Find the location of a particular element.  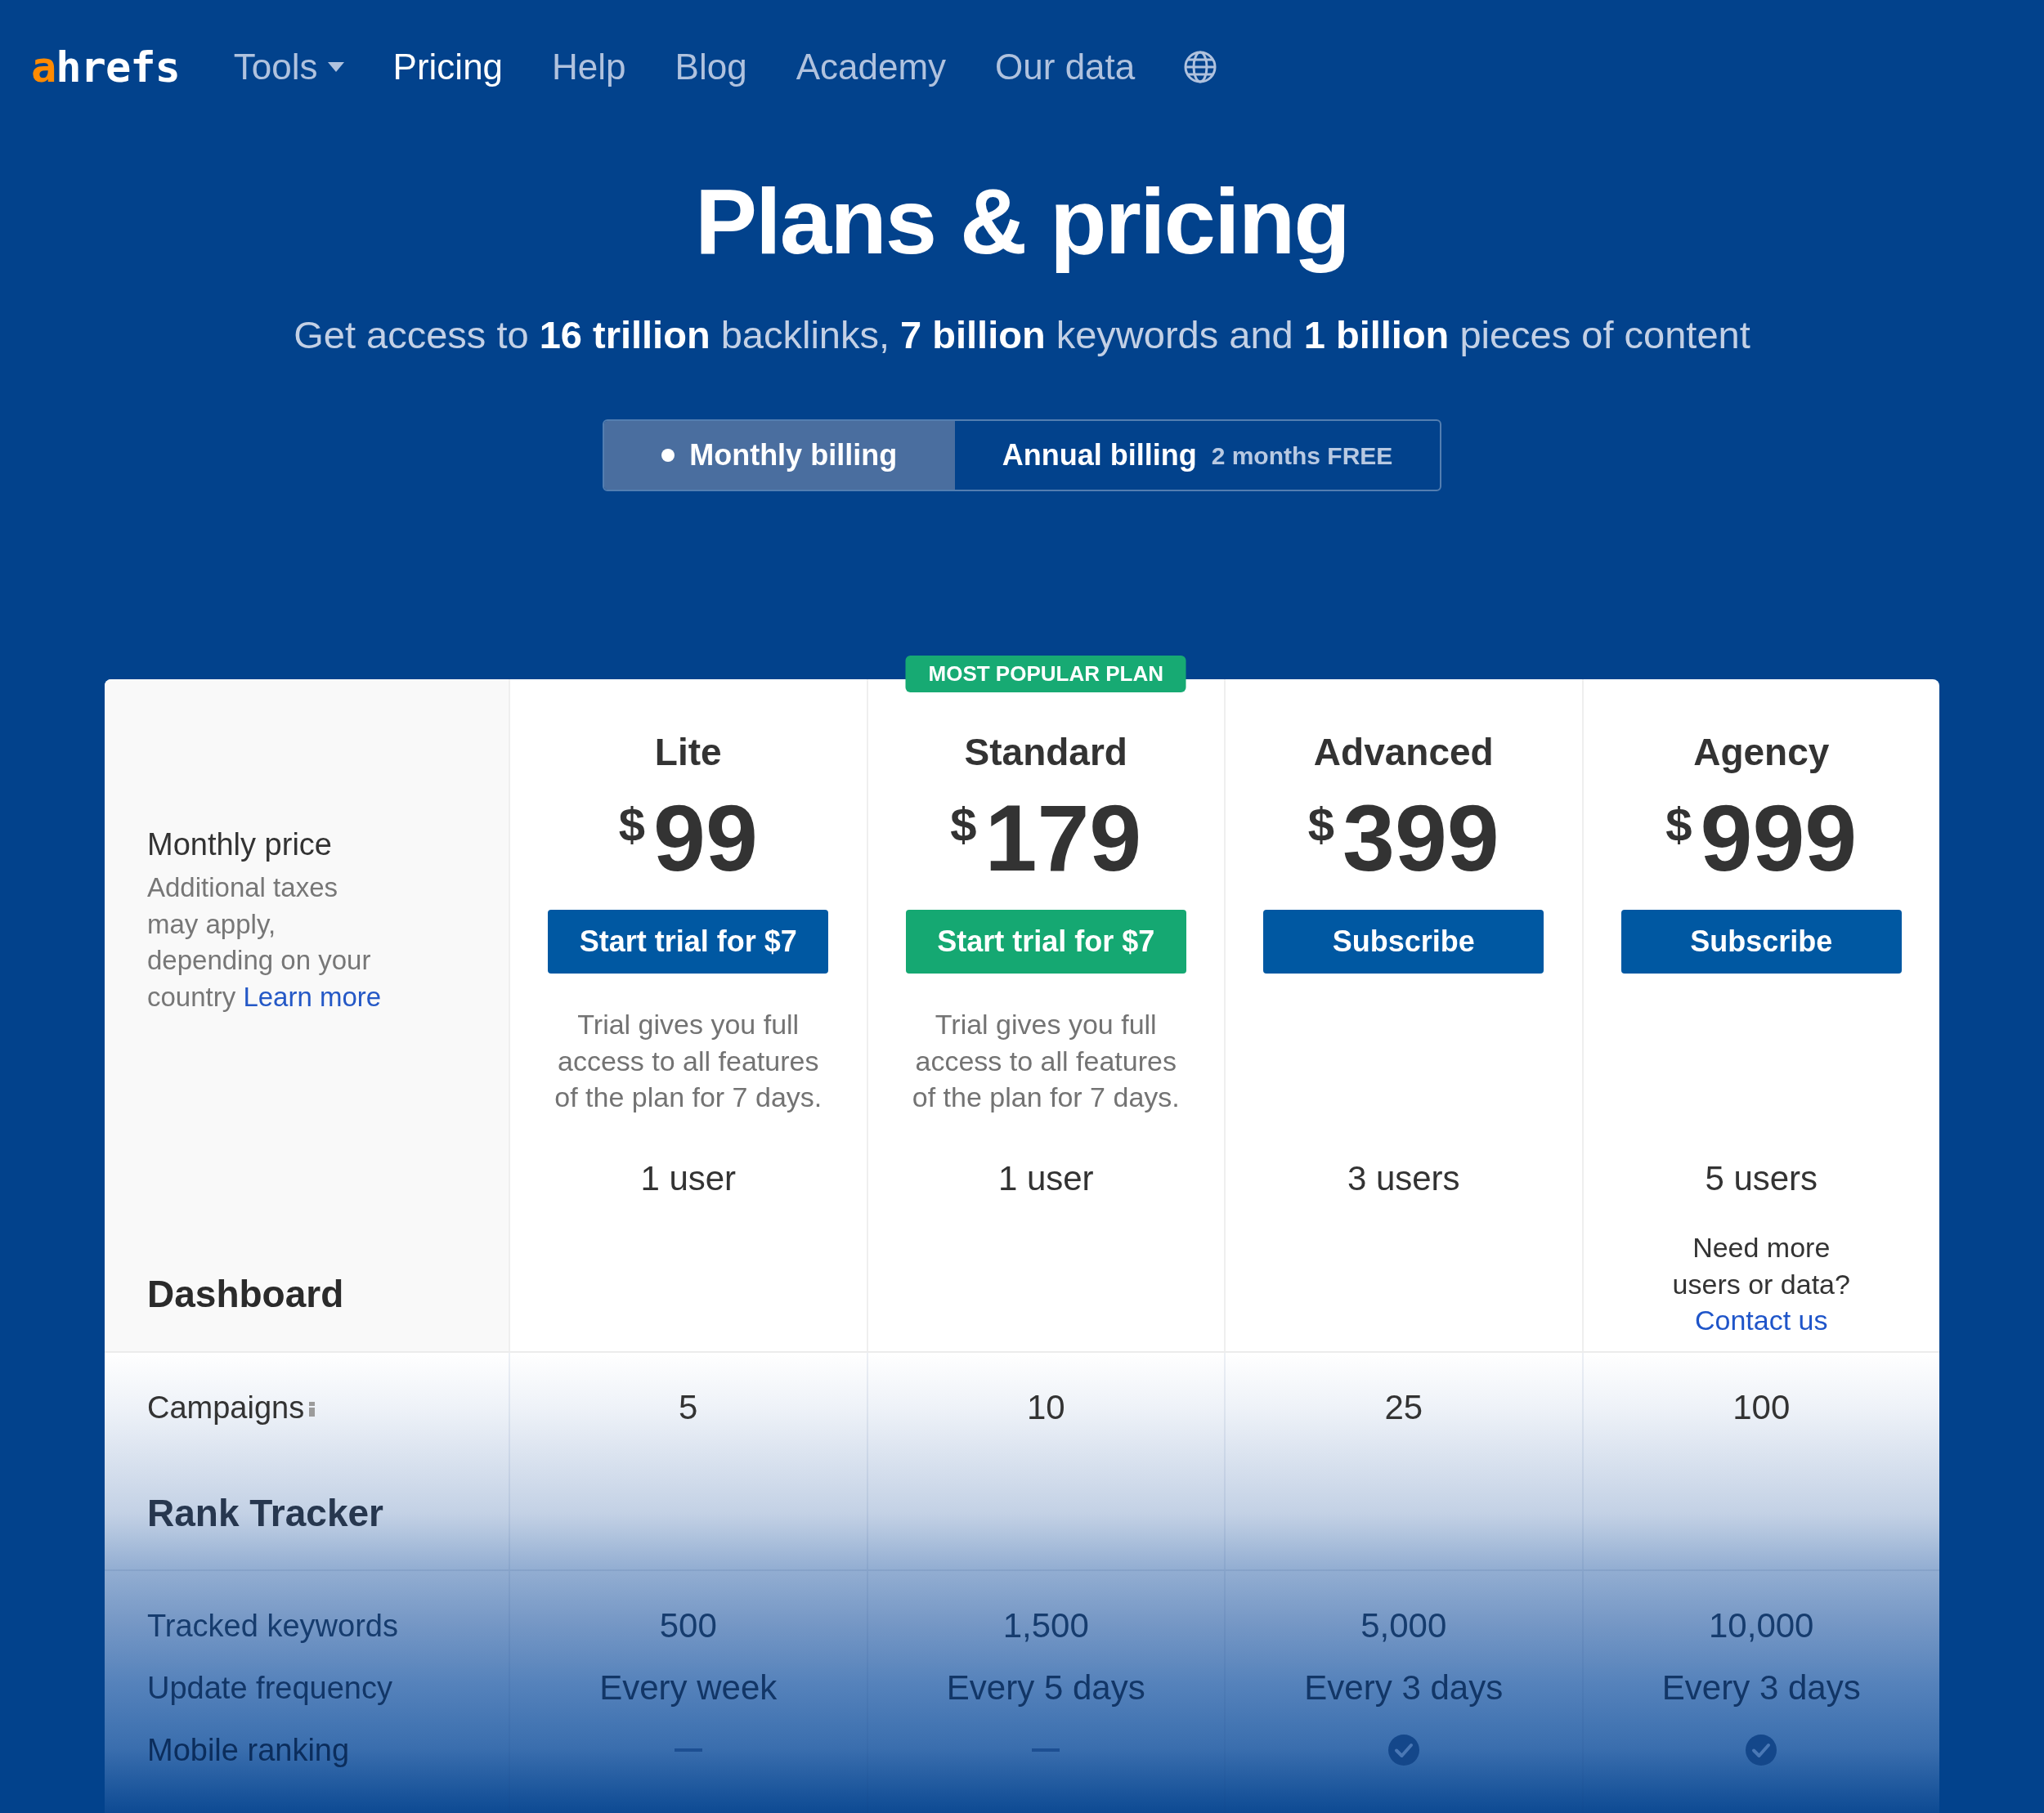

plan-name: Standard is located at coordinates (1045, 752).